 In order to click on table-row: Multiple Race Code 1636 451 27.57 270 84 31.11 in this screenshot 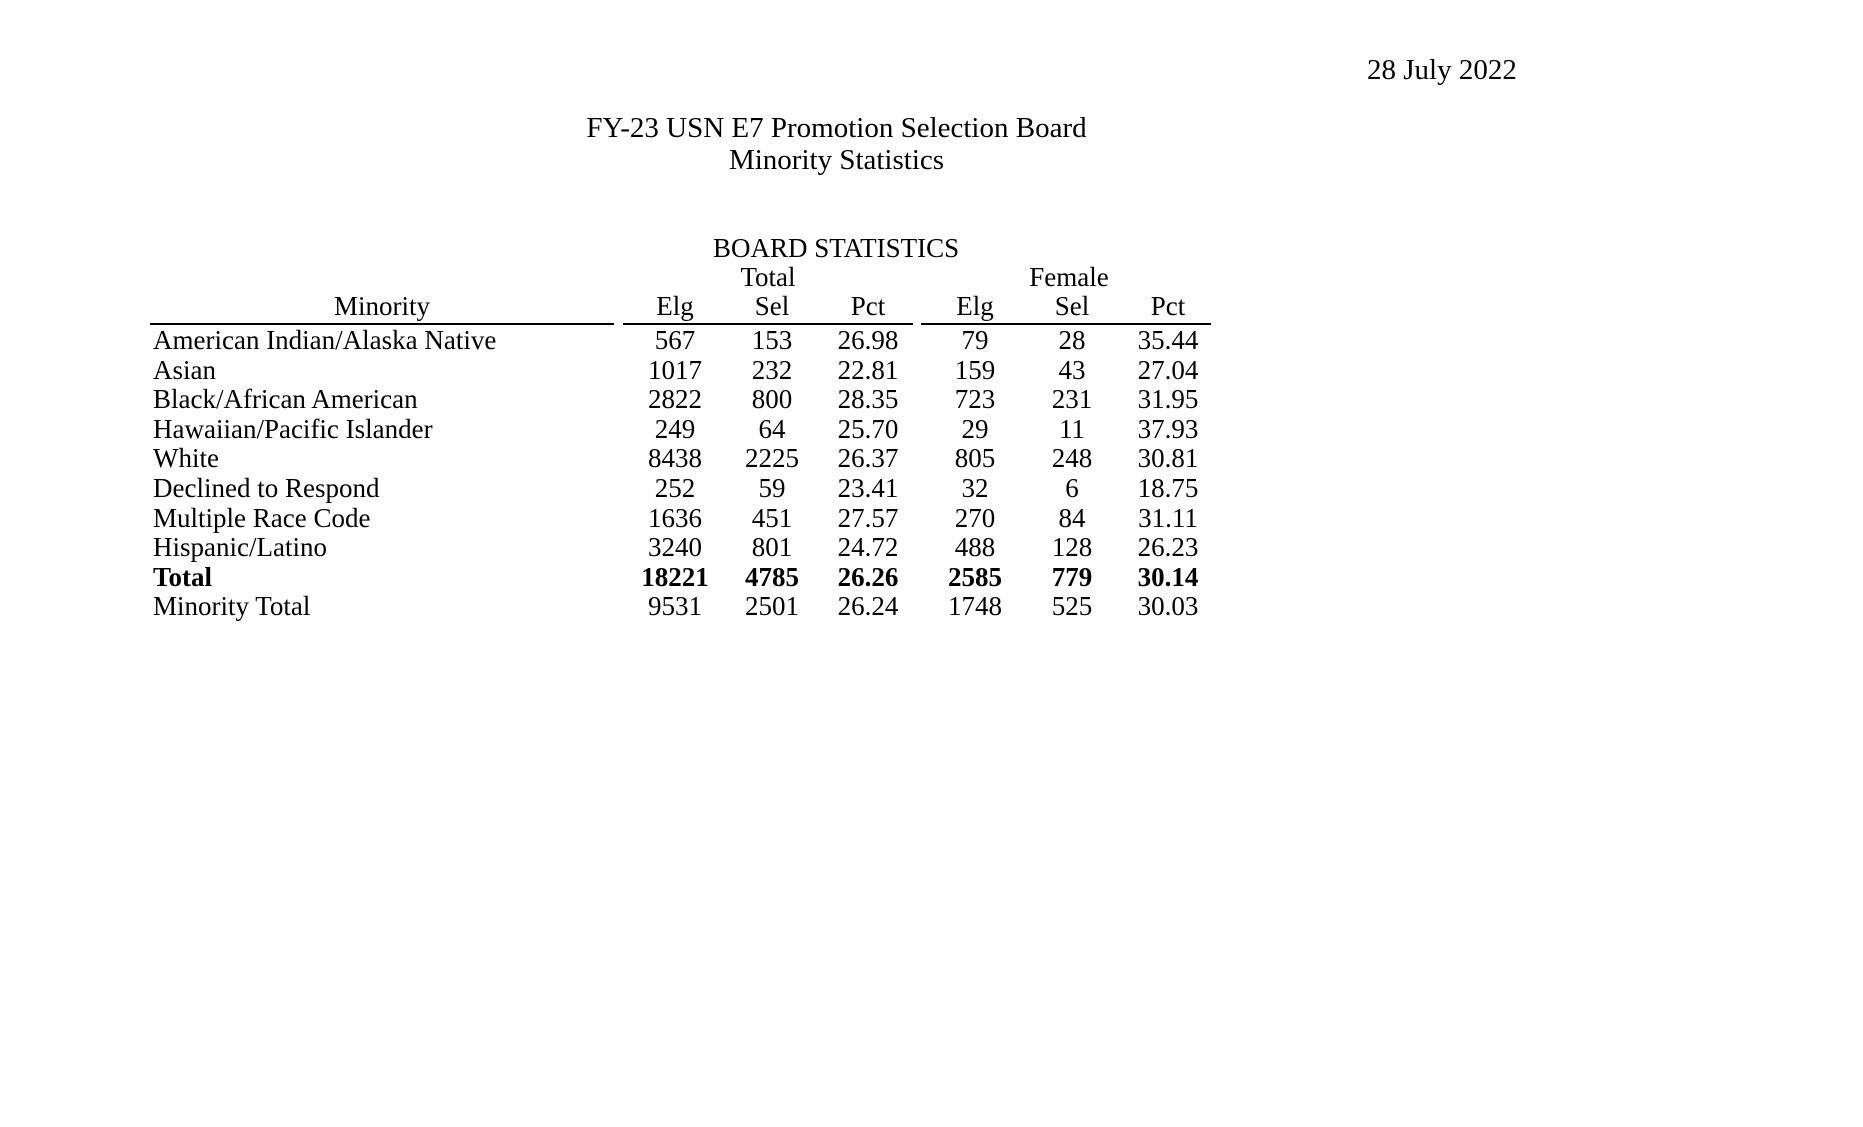, I will do `click(931, 518)`.